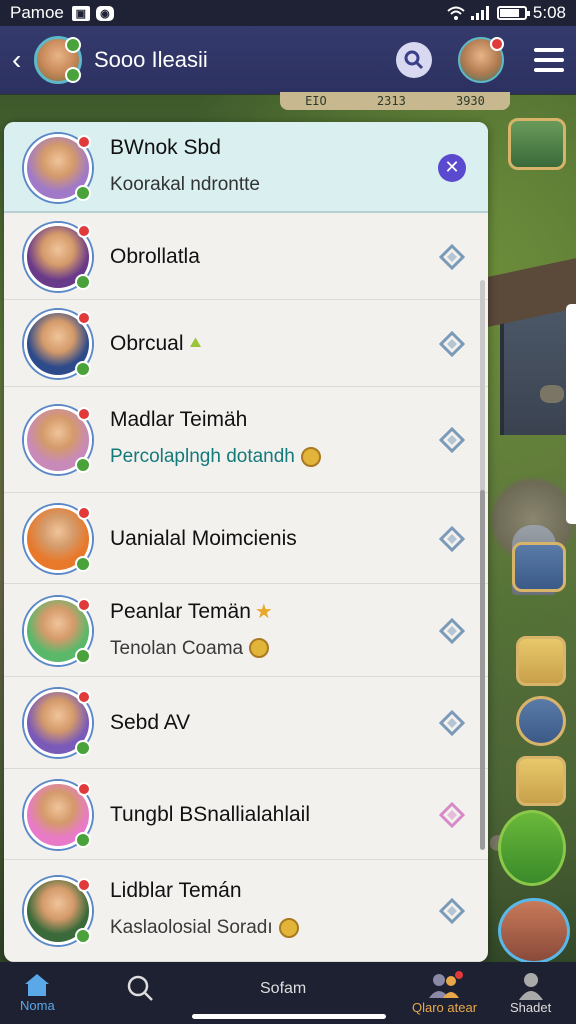 The width and height of the screenshot is (576, 1024). What do you see at coordinates (269, 148) in the screenshot?
I see `chat-name: BWnok Sbd` at bounding box center [269, 148].